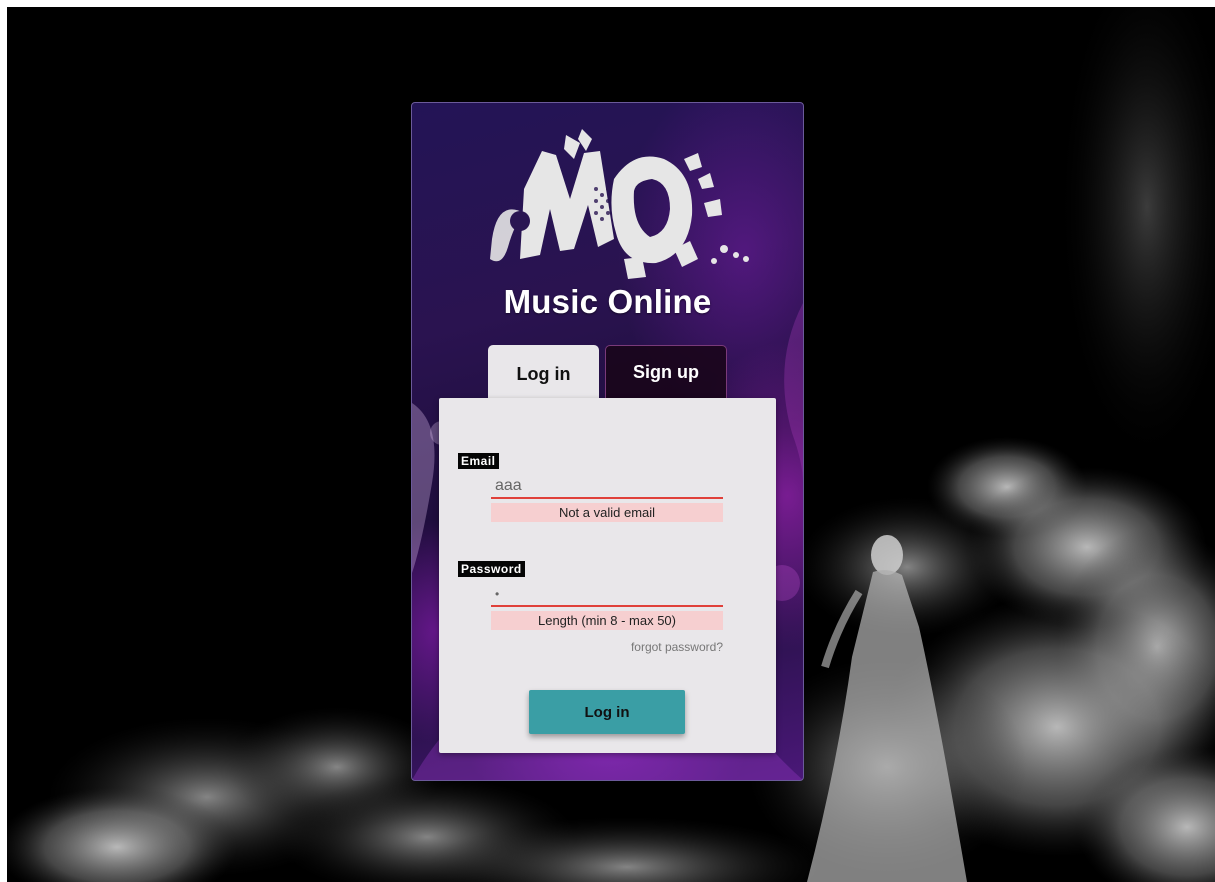  I want to click on login-submit-button: Log in, so click(607, 712).